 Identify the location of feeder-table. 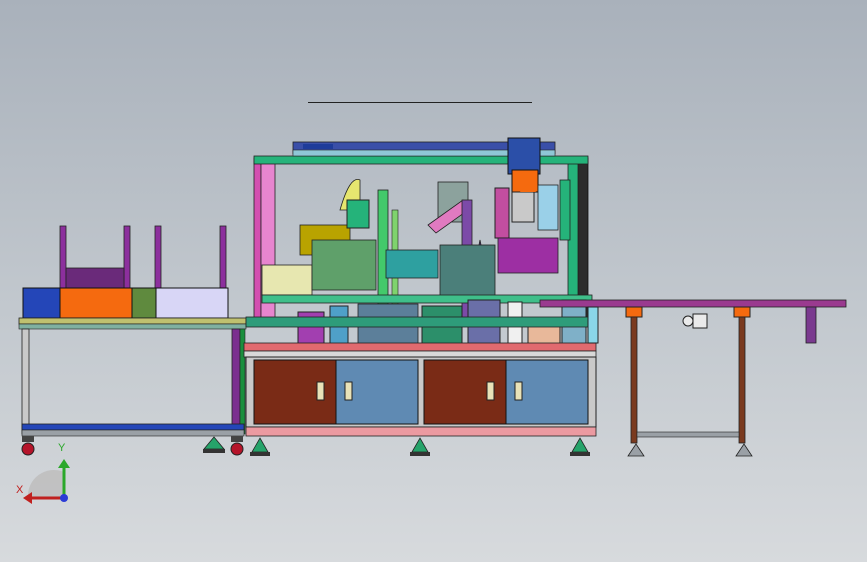
(132, 340).